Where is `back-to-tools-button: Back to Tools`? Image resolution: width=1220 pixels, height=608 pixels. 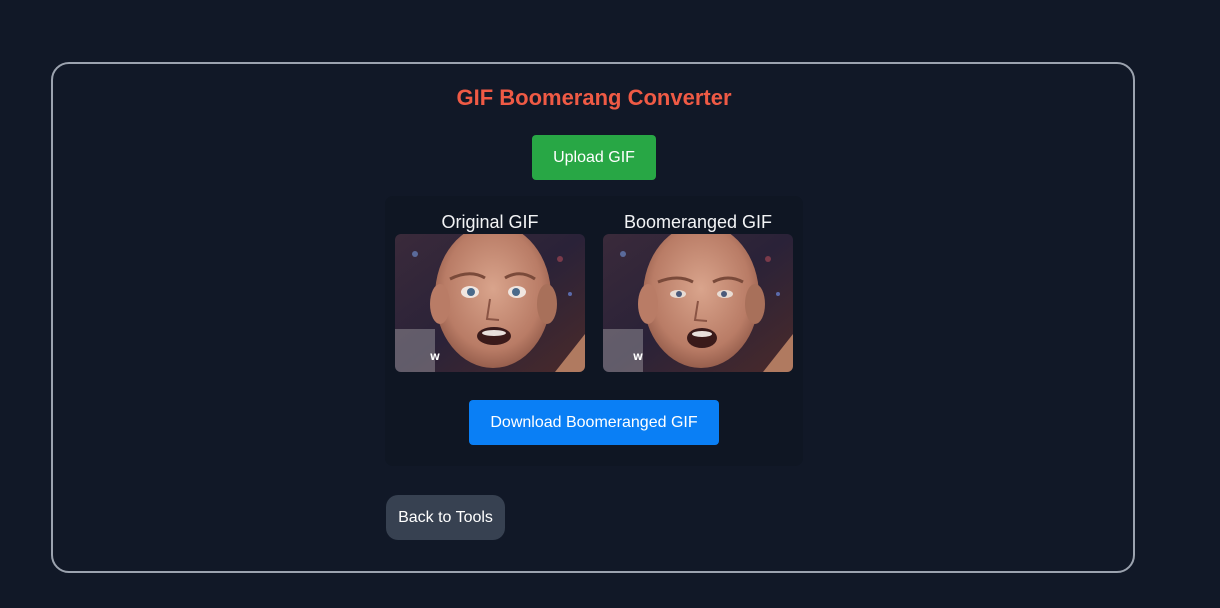
back-to-tools-button: Back to Tools is located at coordinates (445, 517).